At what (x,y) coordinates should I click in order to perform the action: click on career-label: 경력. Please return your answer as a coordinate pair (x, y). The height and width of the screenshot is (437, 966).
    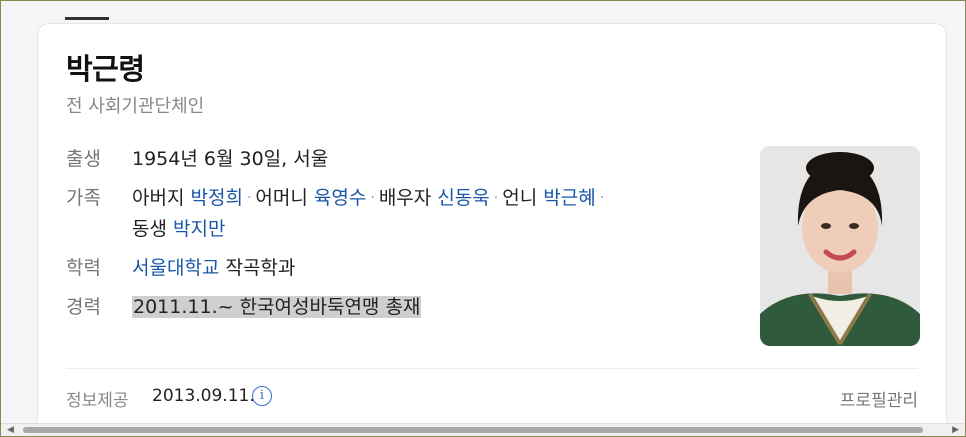
    Looking at the image, I should click on (83, 307).